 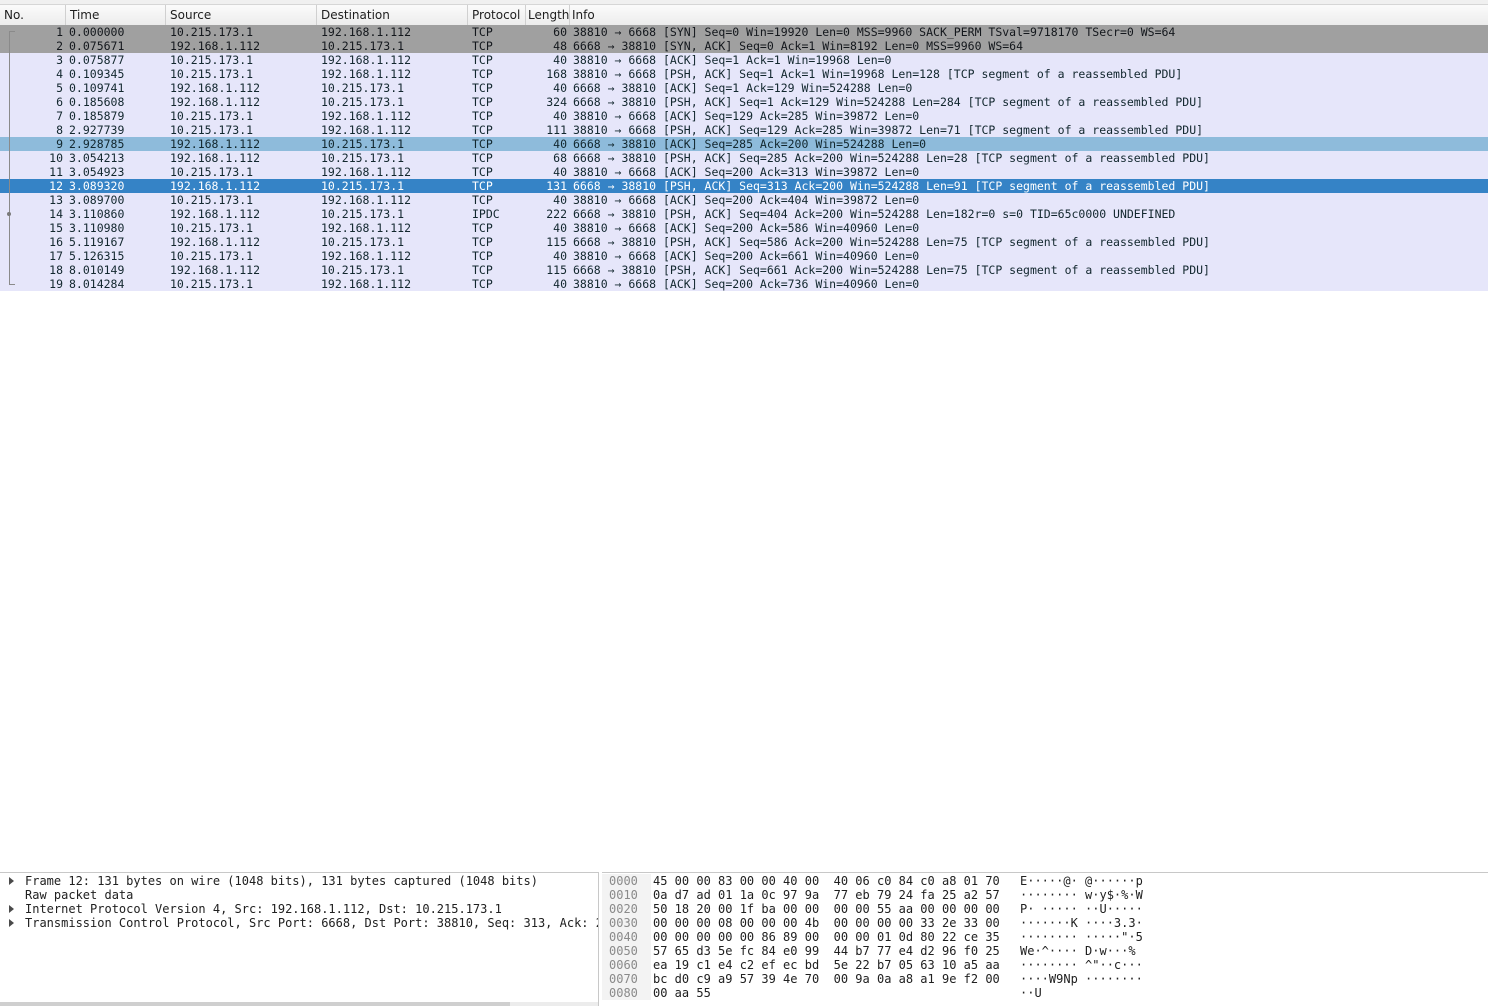 What do you see at coordinates (241, 15) in the screenshot?
I see `column-header-source: Source` at bounding box center [241, 15].